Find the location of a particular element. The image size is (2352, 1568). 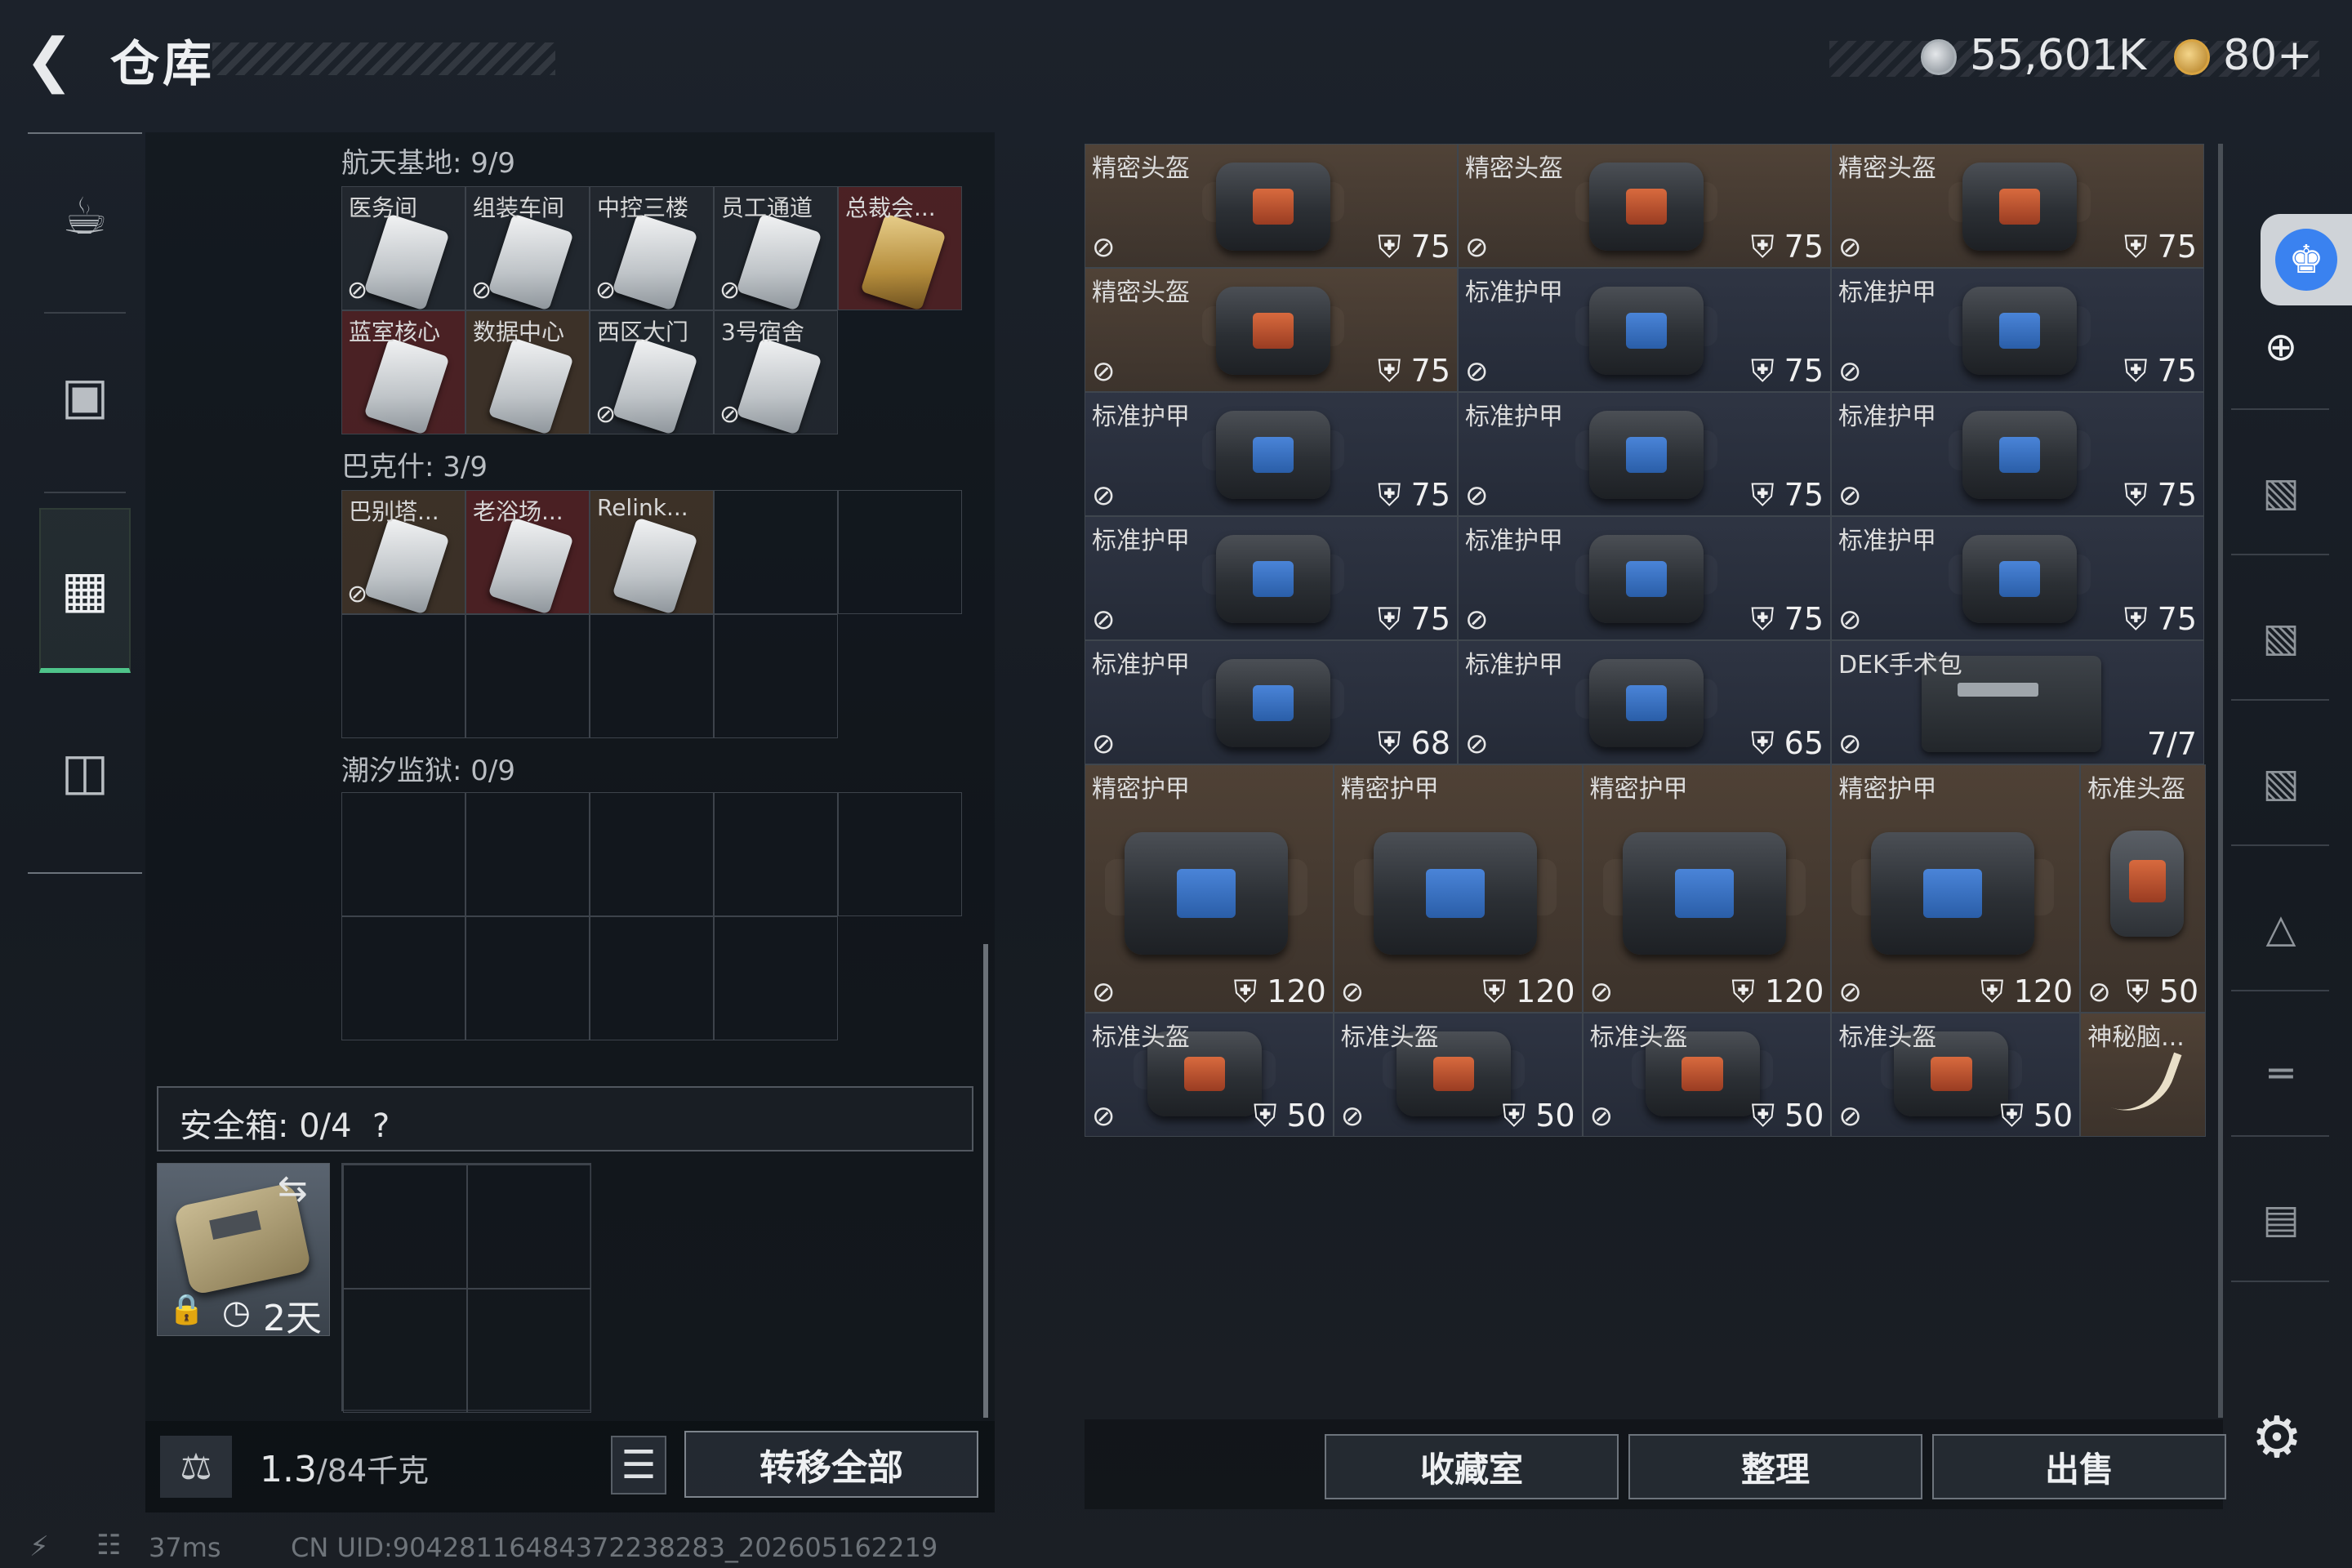

storage-item-large: 标准头盔 ⊘ ⛨ 50 is located at coordinates (2143, 888).